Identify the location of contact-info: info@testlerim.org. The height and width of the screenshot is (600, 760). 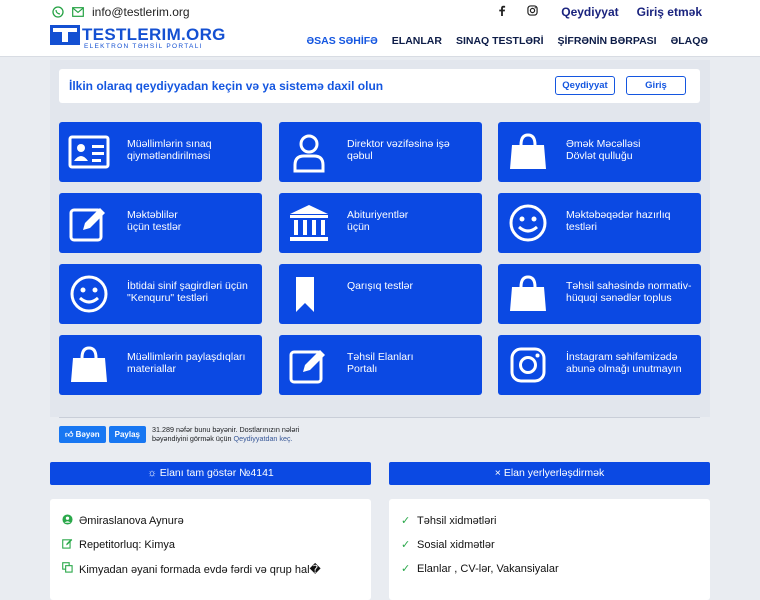
(121, 12).